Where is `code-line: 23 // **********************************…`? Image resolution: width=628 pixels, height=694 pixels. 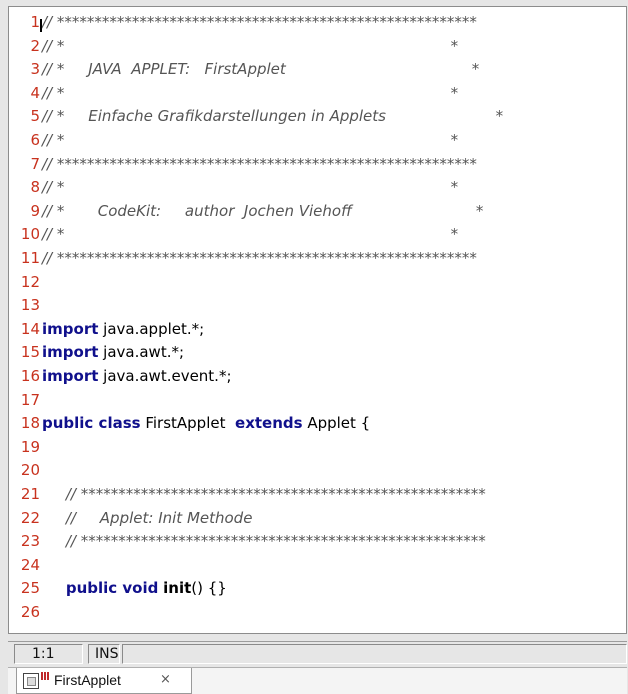 code-line: 23 // **********************************… is located at coordinates (317, 542).